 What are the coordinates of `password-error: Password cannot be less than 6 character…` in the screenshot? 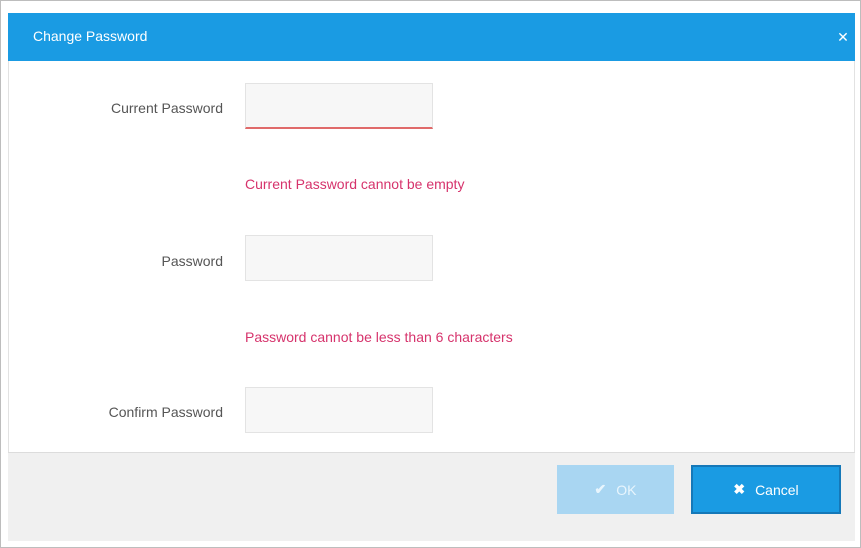 It's located at (379, 337).